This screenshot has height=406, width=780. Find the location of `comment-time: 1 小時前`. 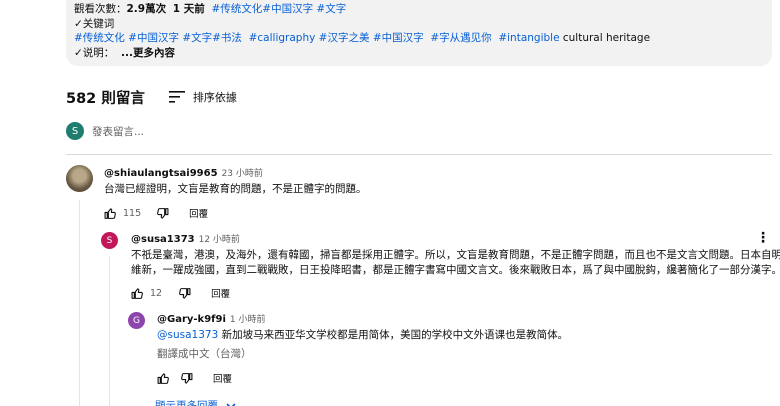

comment-time: 1 小時前 is located at coordinates (248, 318).